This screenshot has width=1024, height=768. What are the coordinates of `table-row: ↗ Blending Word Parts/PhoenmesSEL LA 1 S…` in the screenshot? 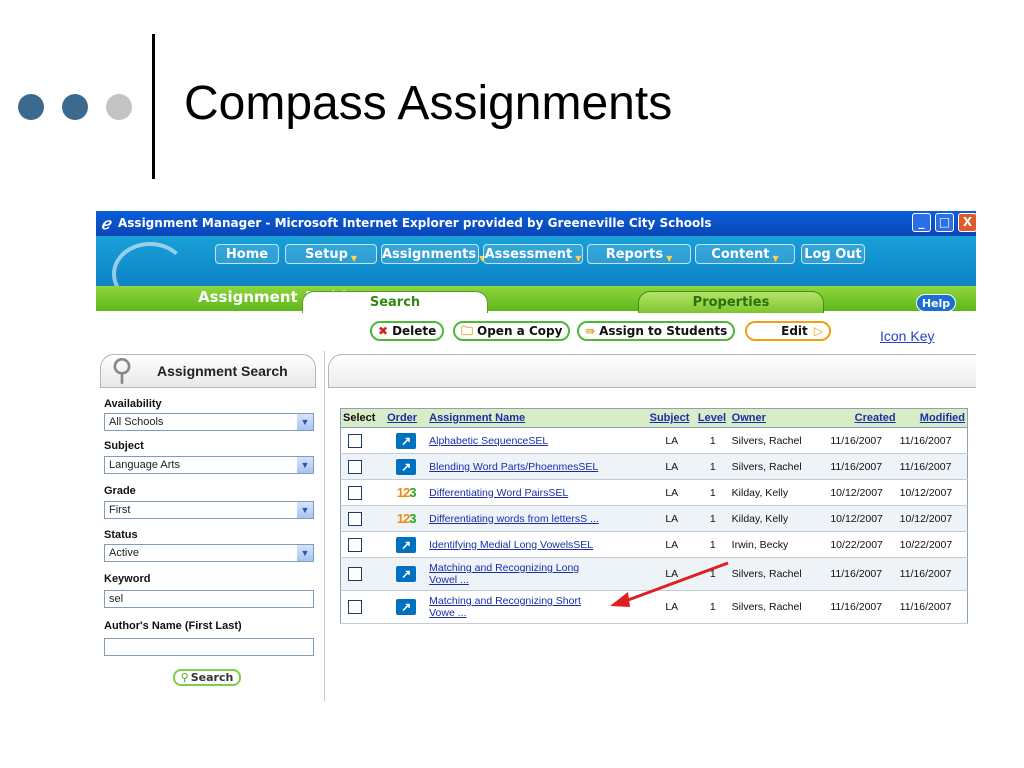 It's located at (654, 466).